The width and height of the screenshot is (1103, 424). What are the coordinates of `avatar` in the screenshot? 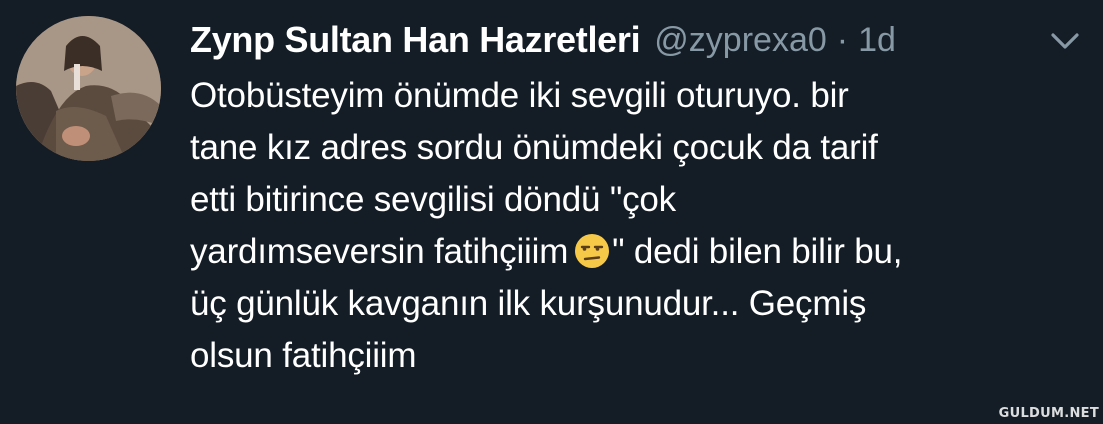 It's located at (88, 88).